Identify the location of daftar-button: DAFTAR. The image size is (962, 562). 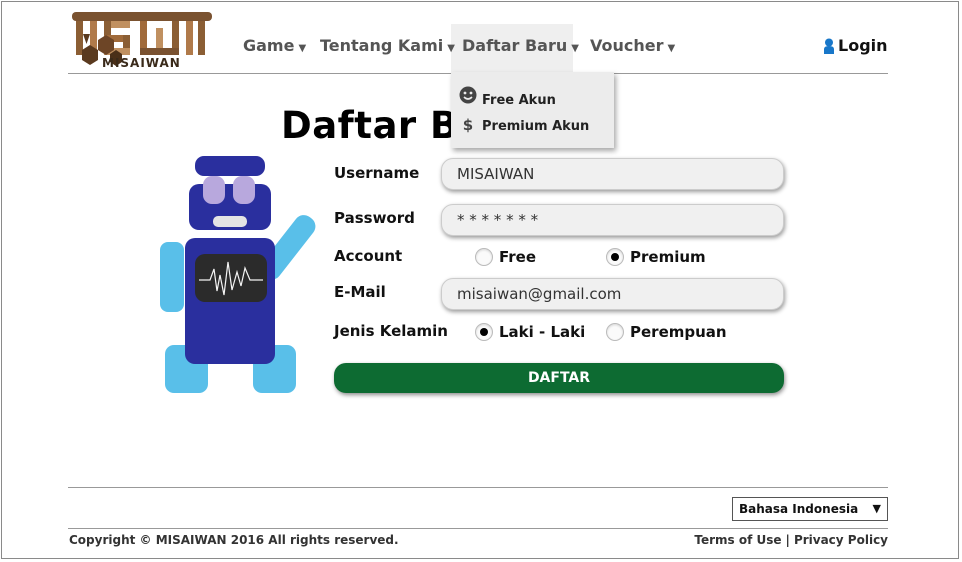
(559, 378).